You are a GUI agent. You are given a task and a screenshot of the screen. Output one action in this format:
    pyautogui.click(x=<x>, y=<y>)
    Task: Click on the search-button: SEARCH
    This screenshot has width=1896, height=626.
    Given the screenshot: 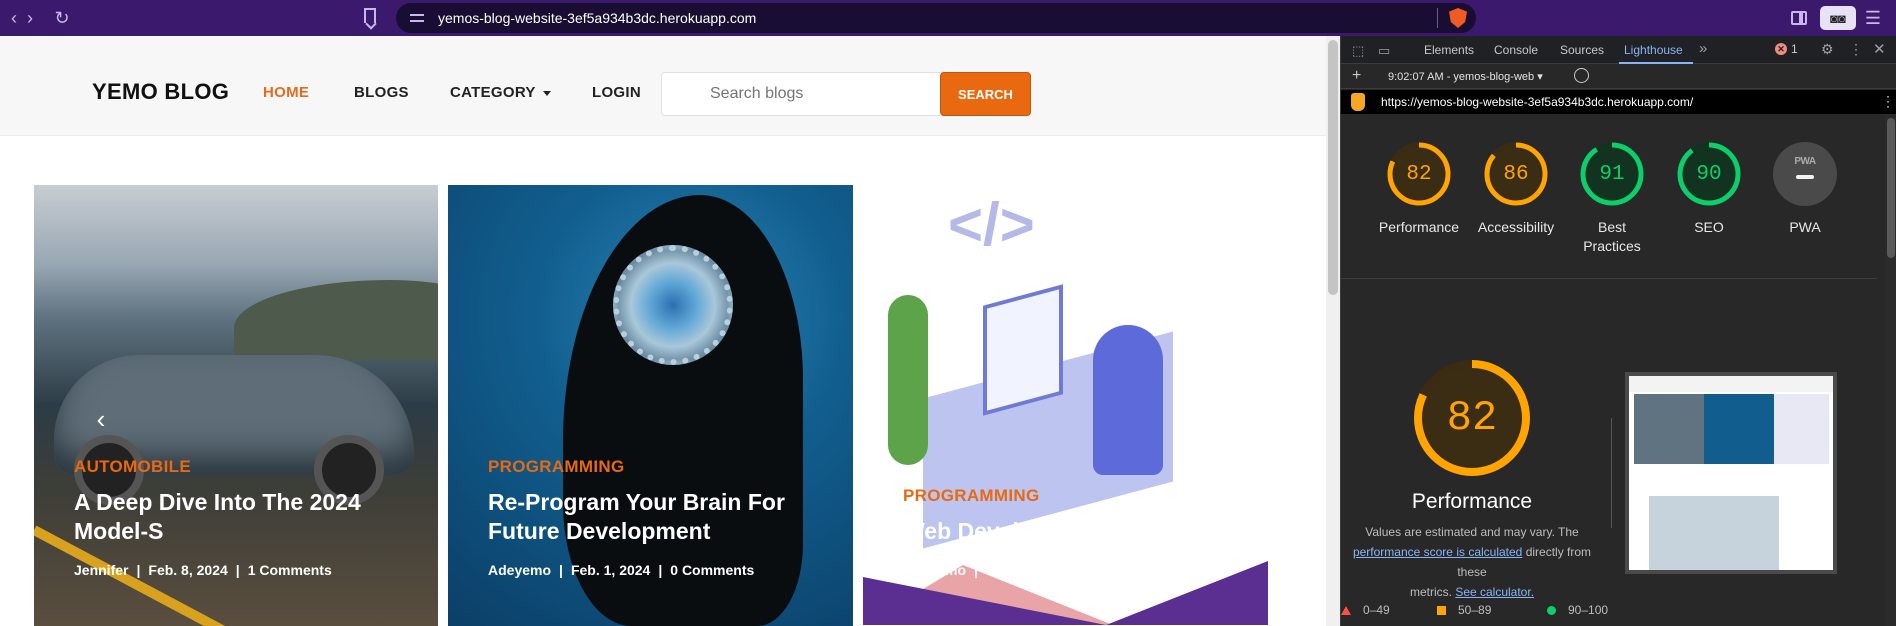 What is the action you would take?
    pyautogui.click(x=985, y=94)
    